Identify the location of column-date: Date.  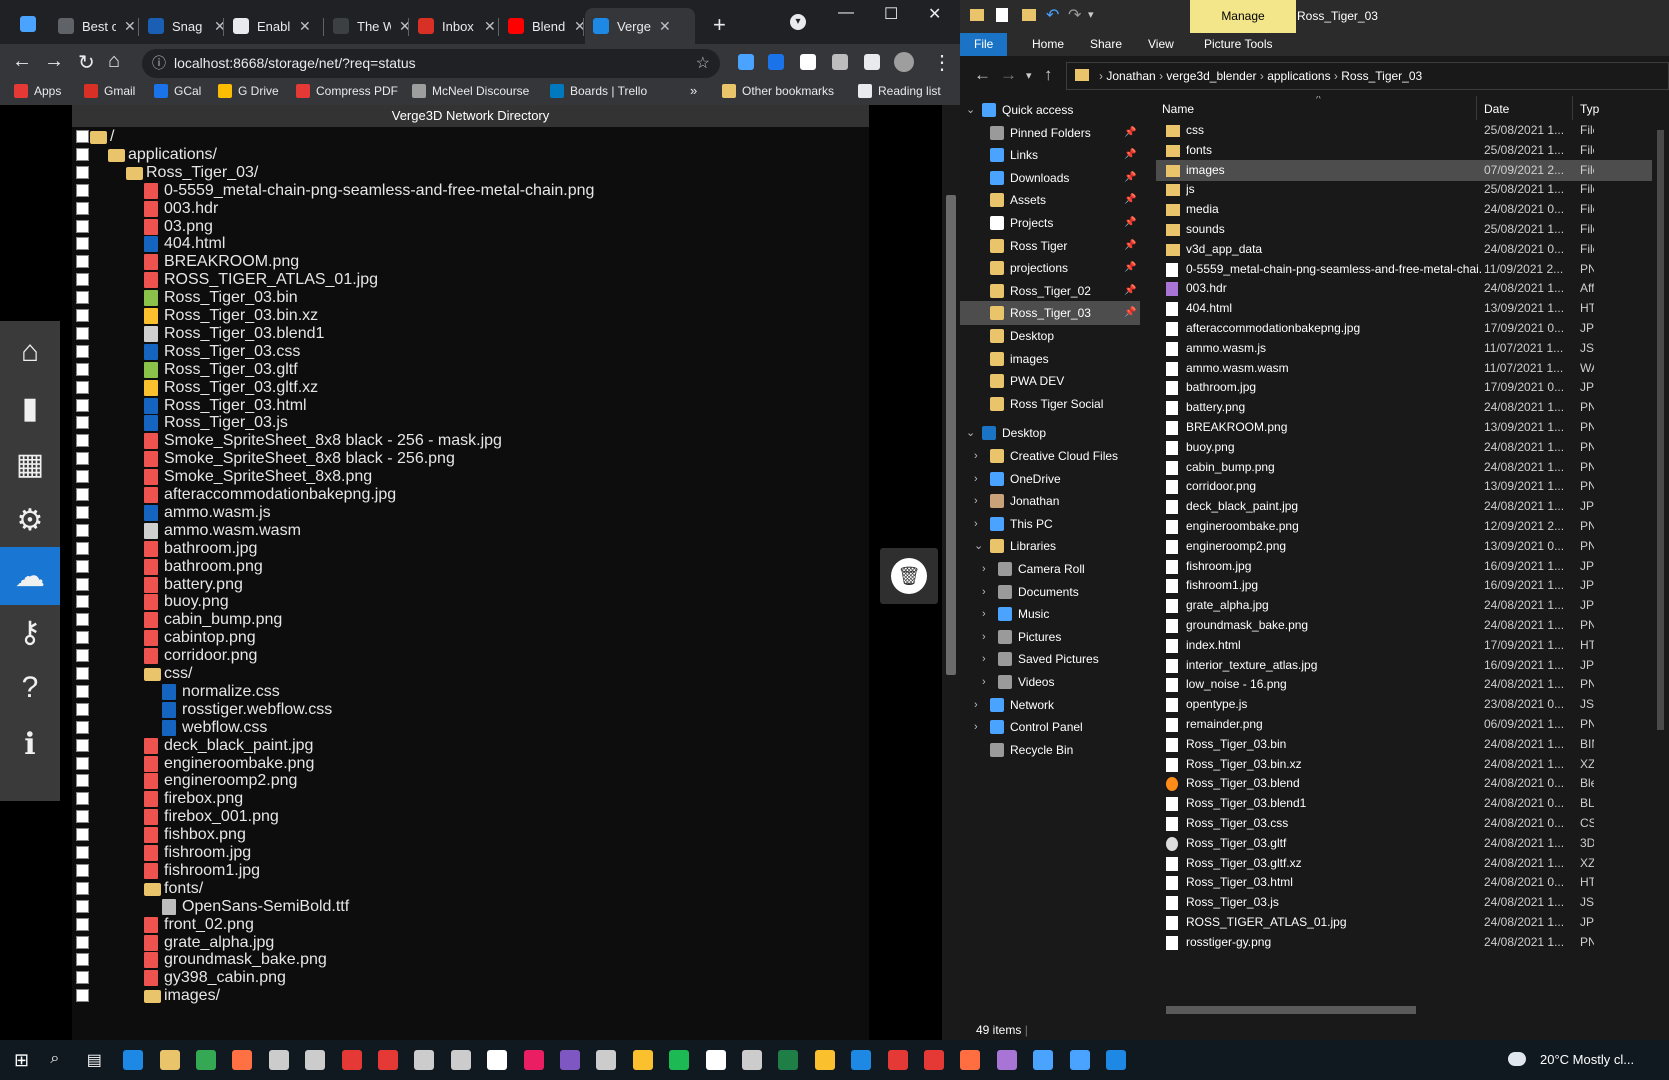
(1496, 109).